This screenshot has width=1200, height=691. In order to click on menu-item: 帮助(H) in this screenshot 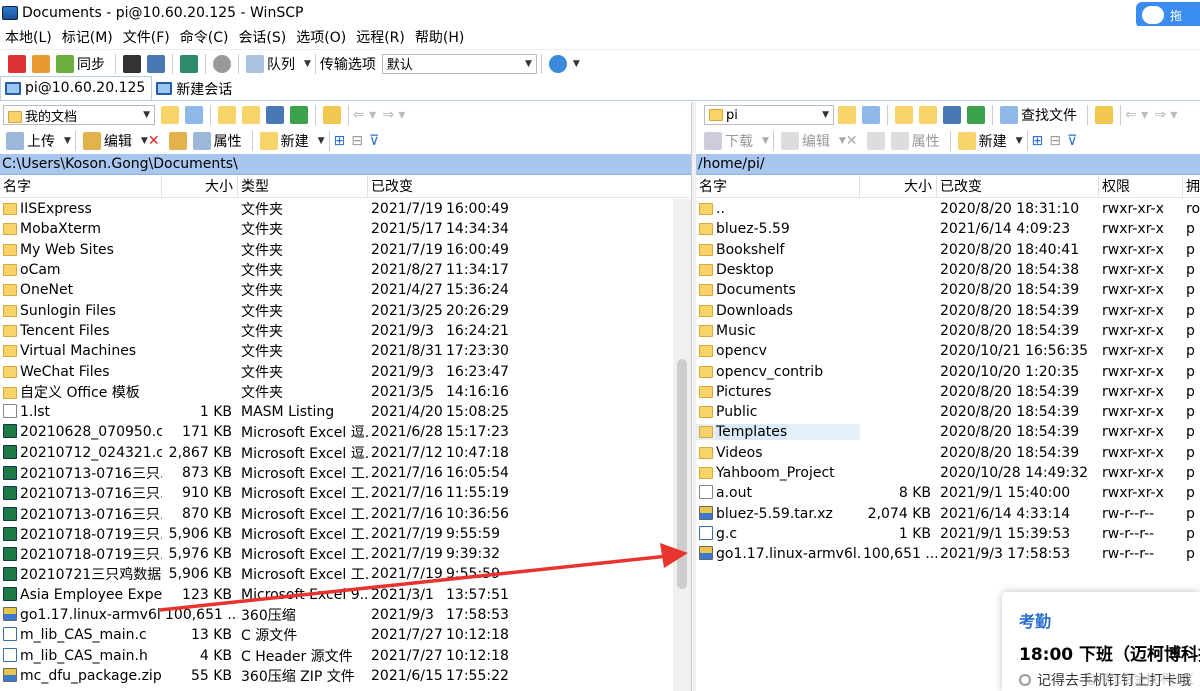, I will do `click(439, 37)`.